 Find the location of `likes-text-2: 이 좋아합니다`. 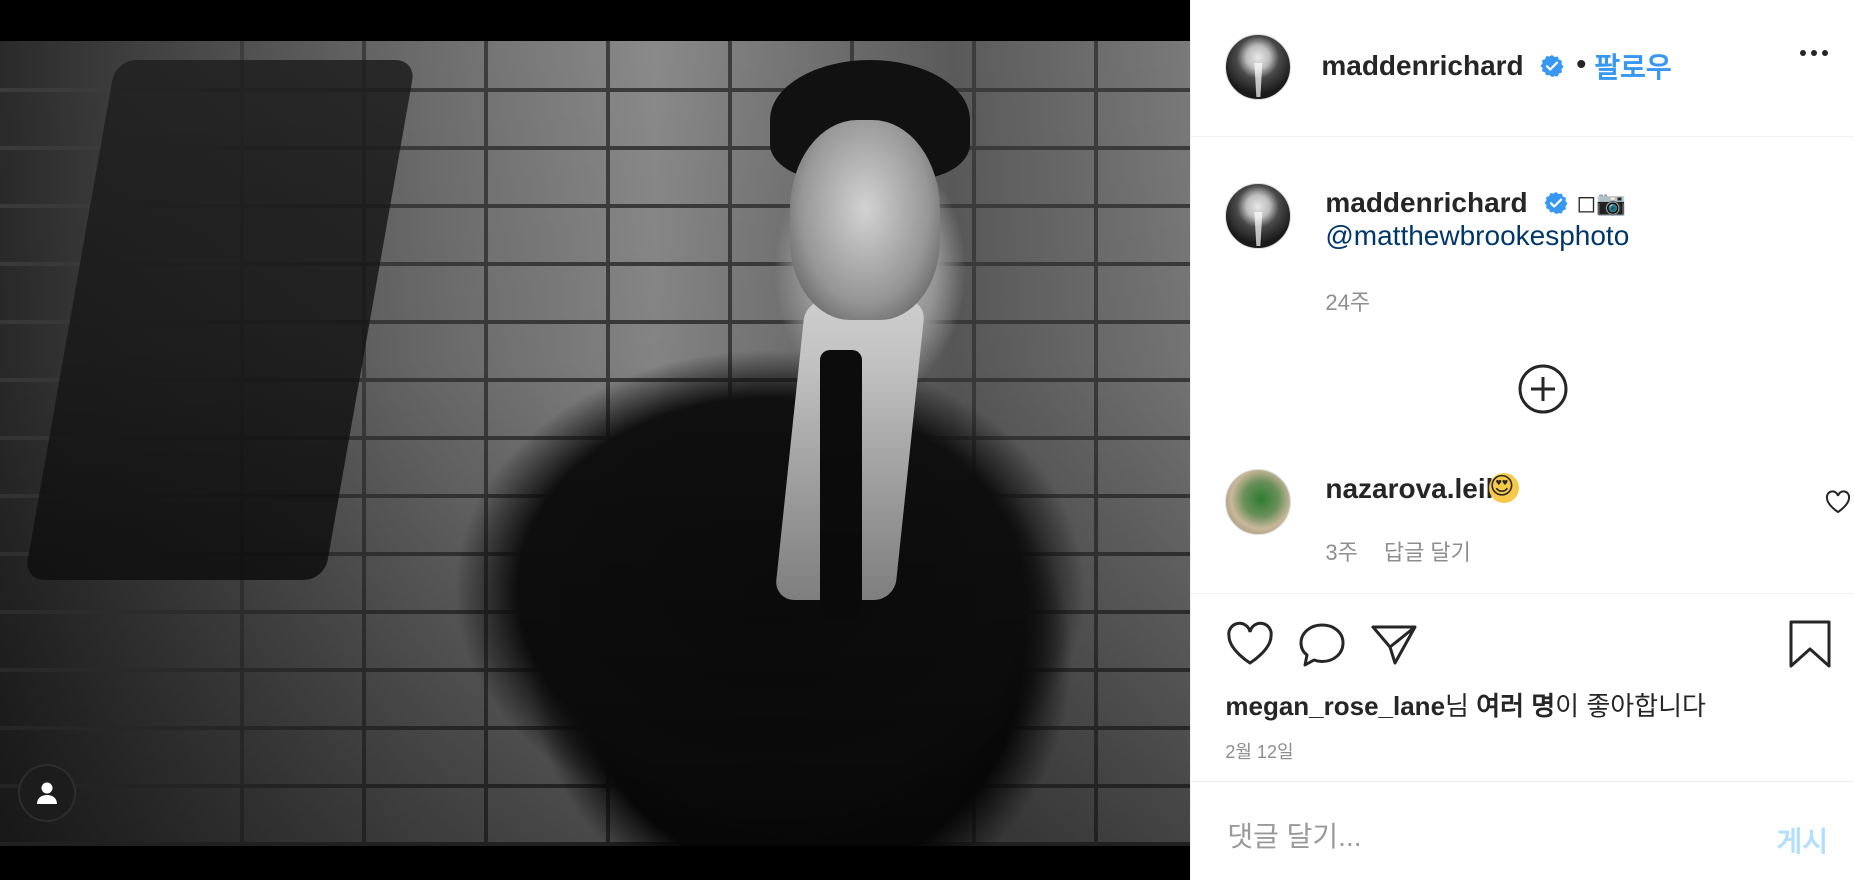

likes-text-2: 이 좋아합니다 is located at coordinates (1630, 706).